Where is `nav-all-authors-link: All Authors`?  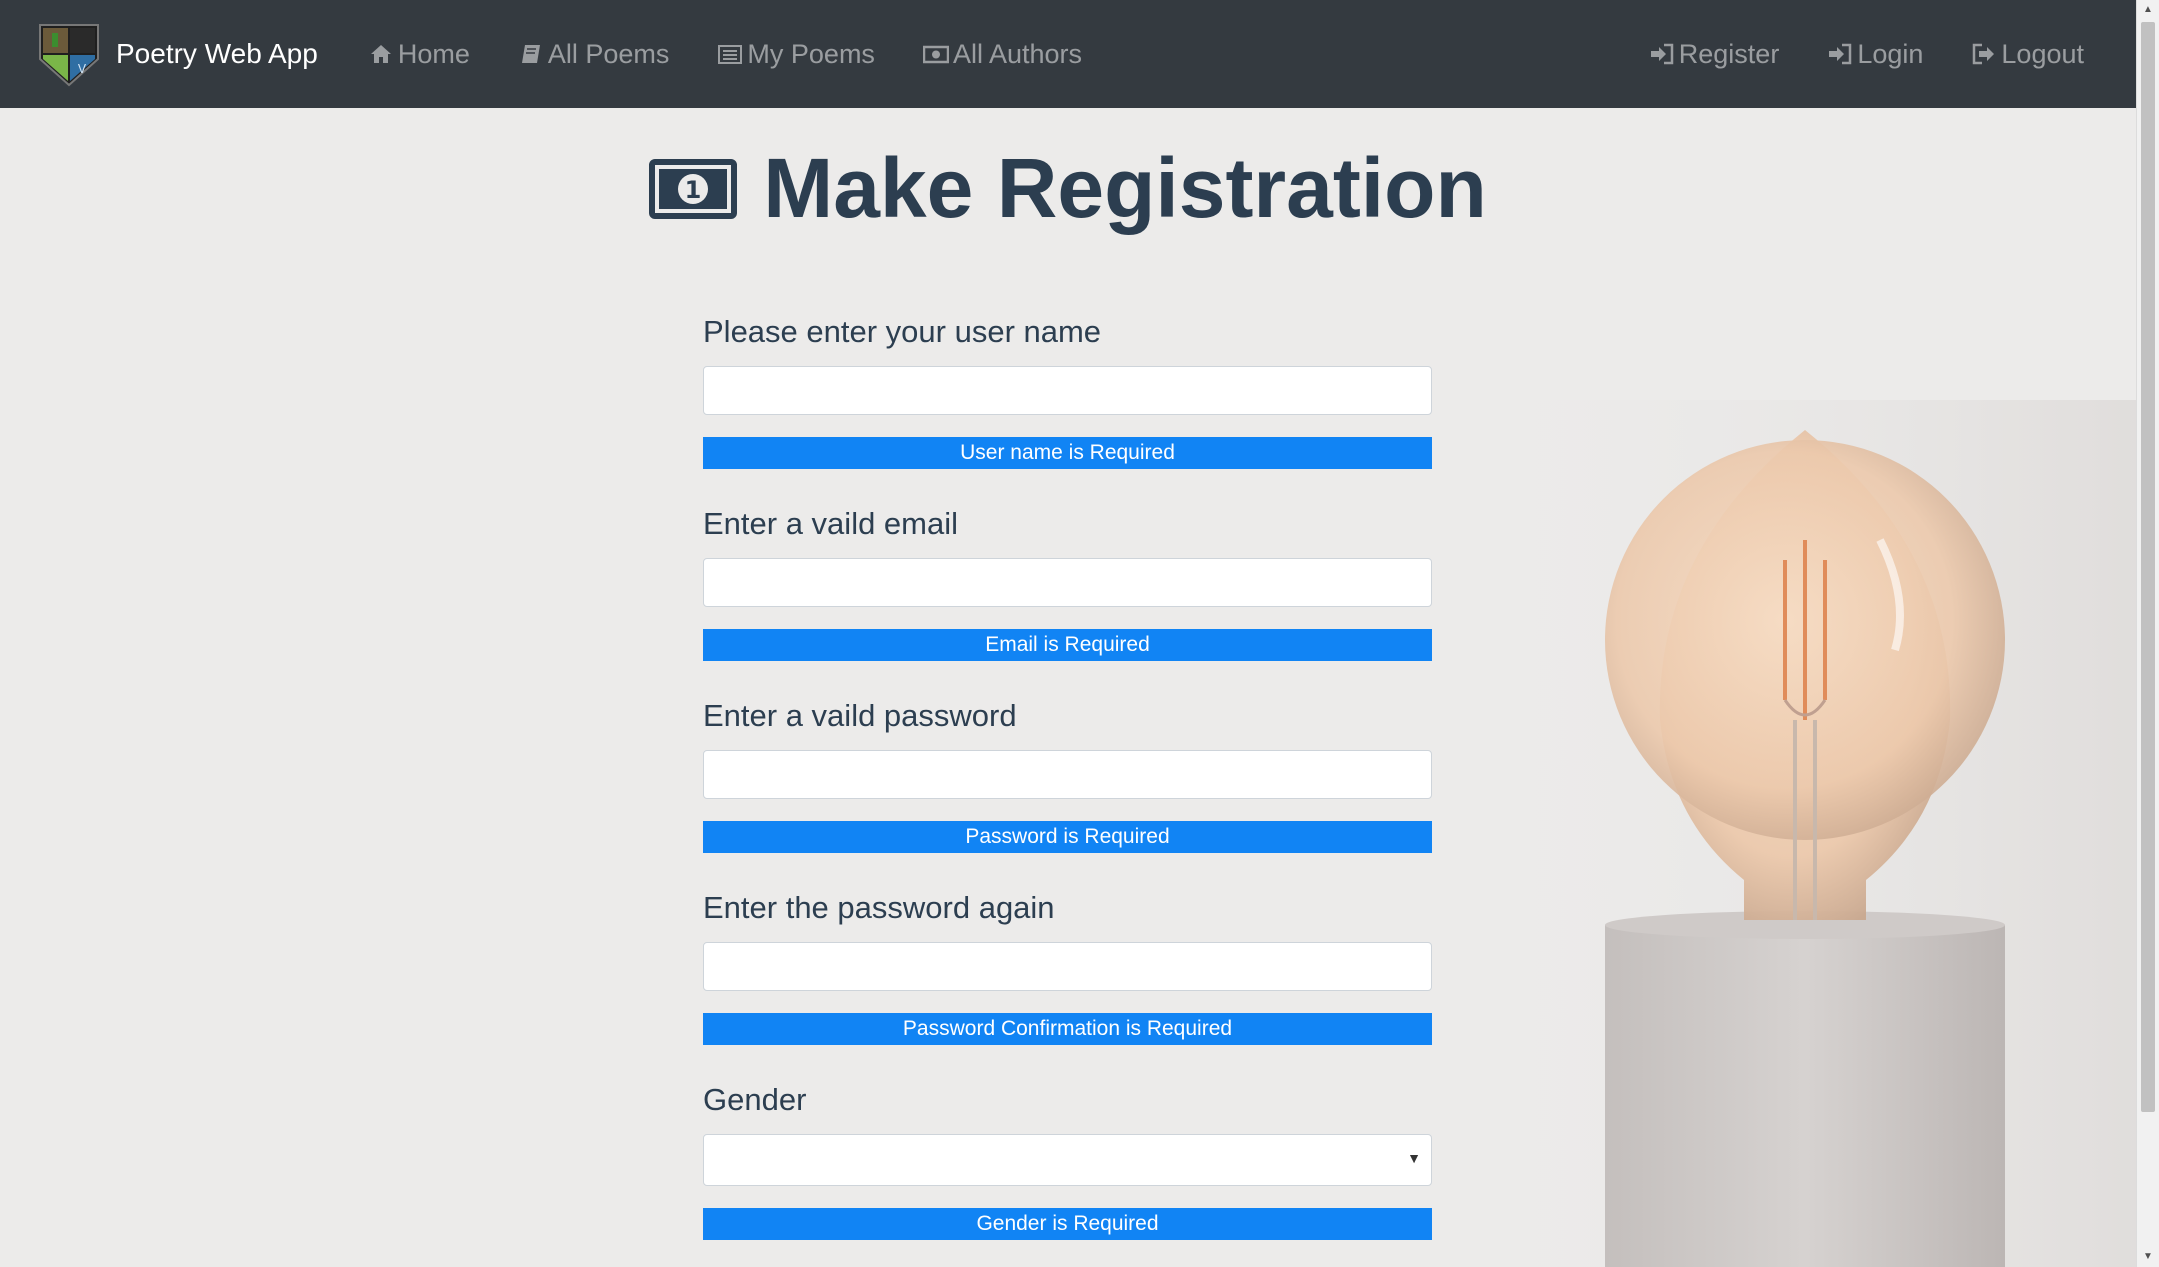 nav-all-authors-link: All Authors is located at coordinates (1002, 54).